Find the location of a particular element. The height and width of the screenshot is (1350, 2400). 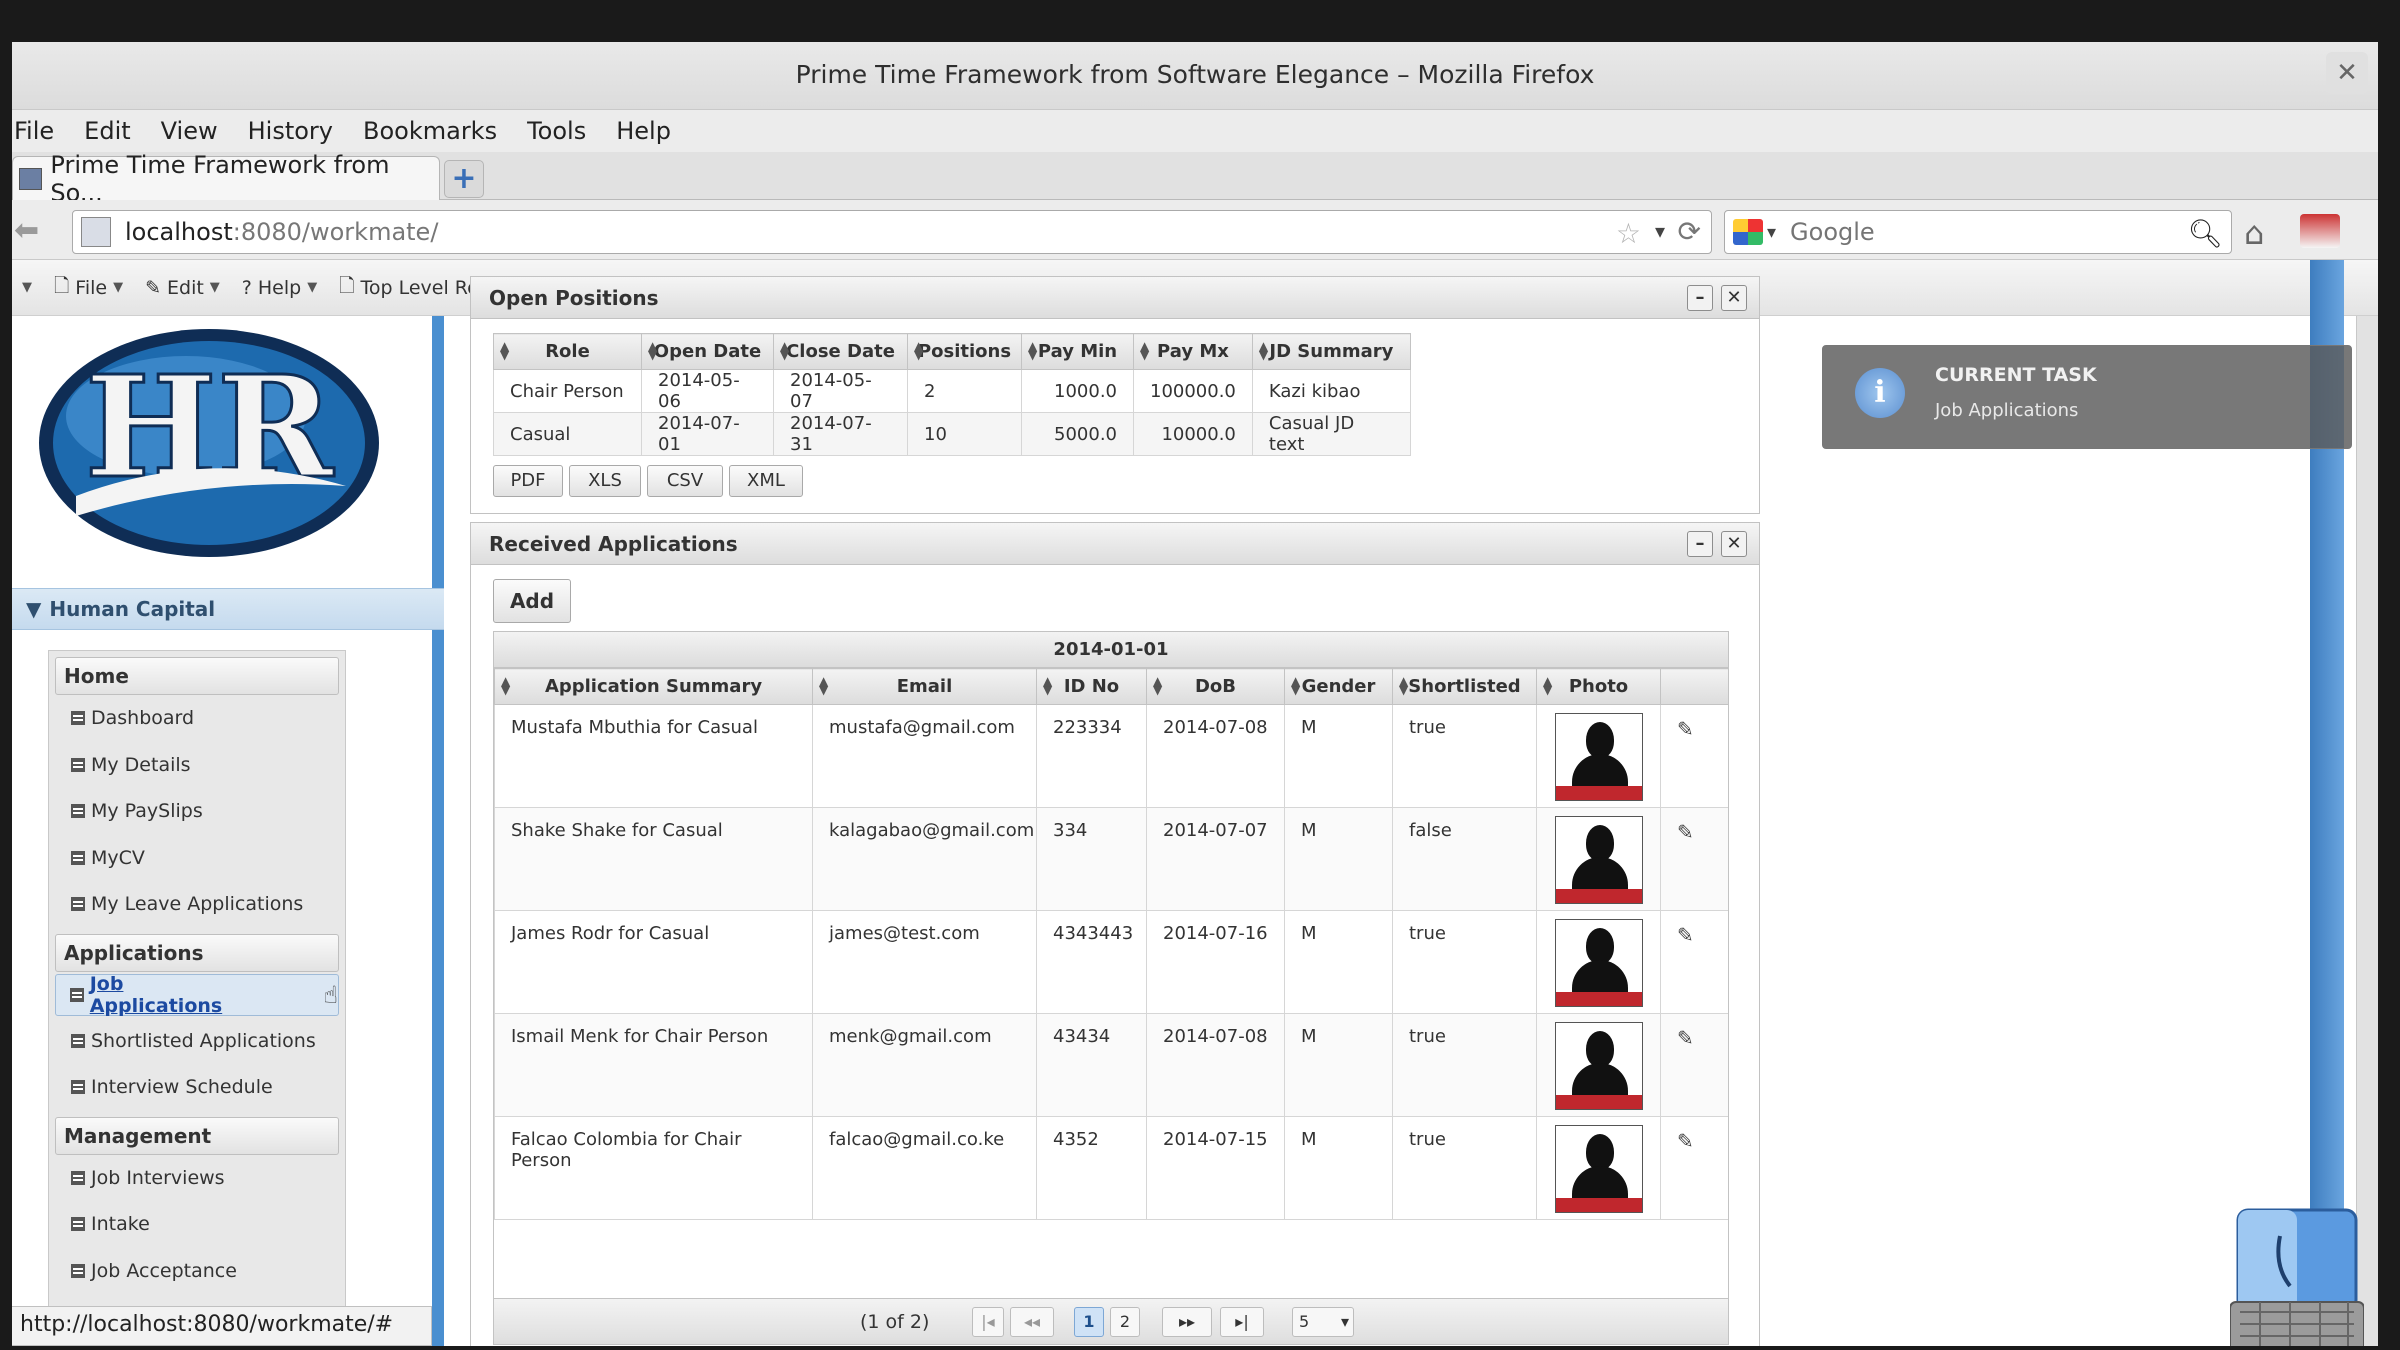

site-identity-icon is located at coordinates (96, 232).